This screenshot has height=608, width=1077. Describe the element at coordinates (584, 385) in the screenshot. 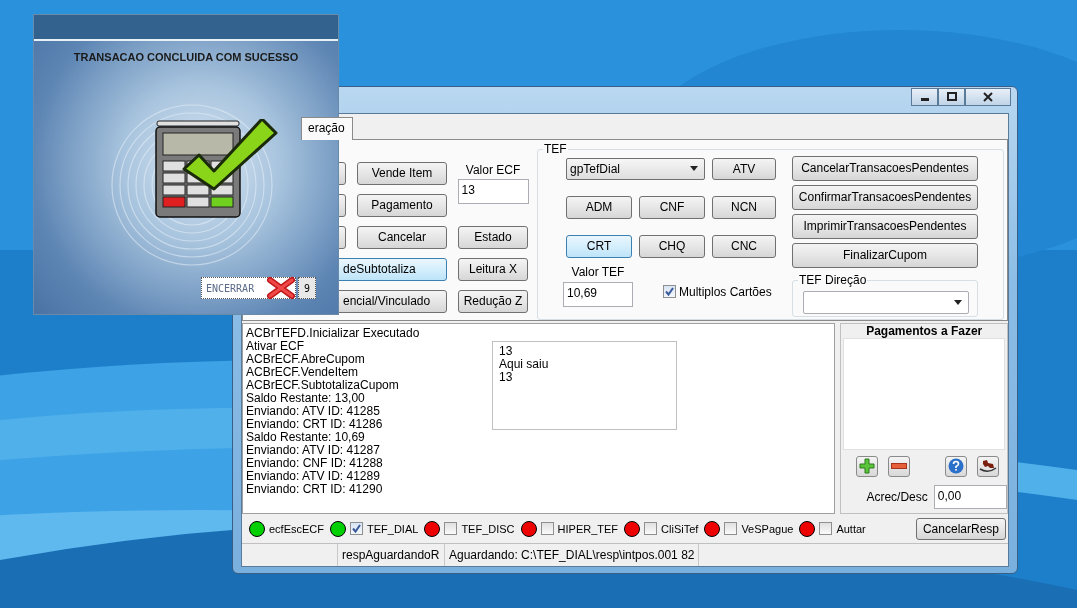

I see `memo-box: 13 Aqui saiu 13` at that location.